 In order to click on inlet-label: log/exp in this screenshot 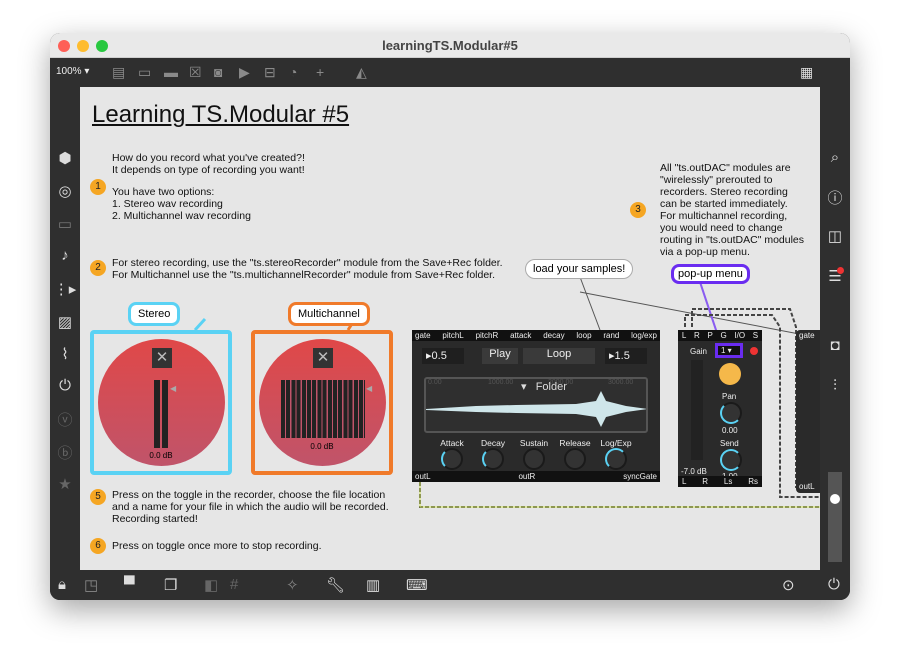, I will do `click(644, 335)`.